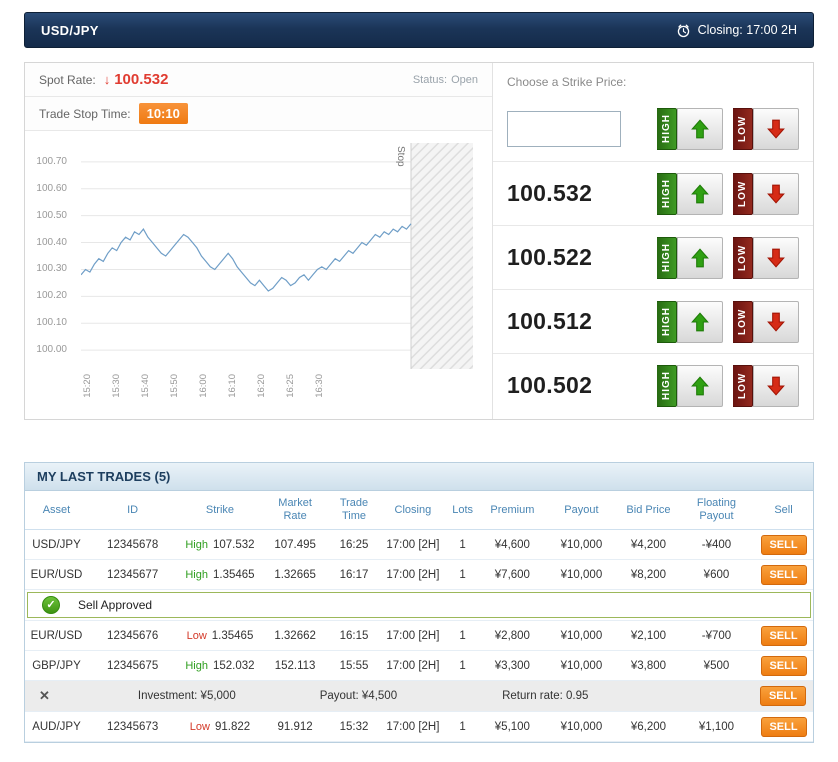 Image resolution: width=838 pixels, height=762 pixels. Describe the element at coordinates (233, 544) in the screenshot. I see `strike-value: 107.532` at that location.